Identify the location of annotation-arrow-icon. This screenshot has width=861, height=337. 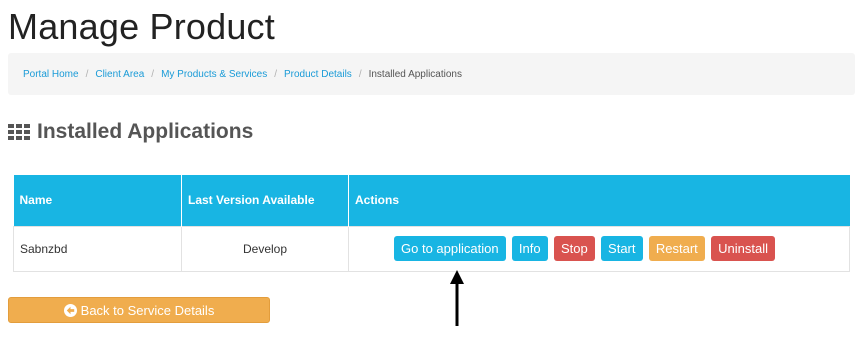
(457, 298).